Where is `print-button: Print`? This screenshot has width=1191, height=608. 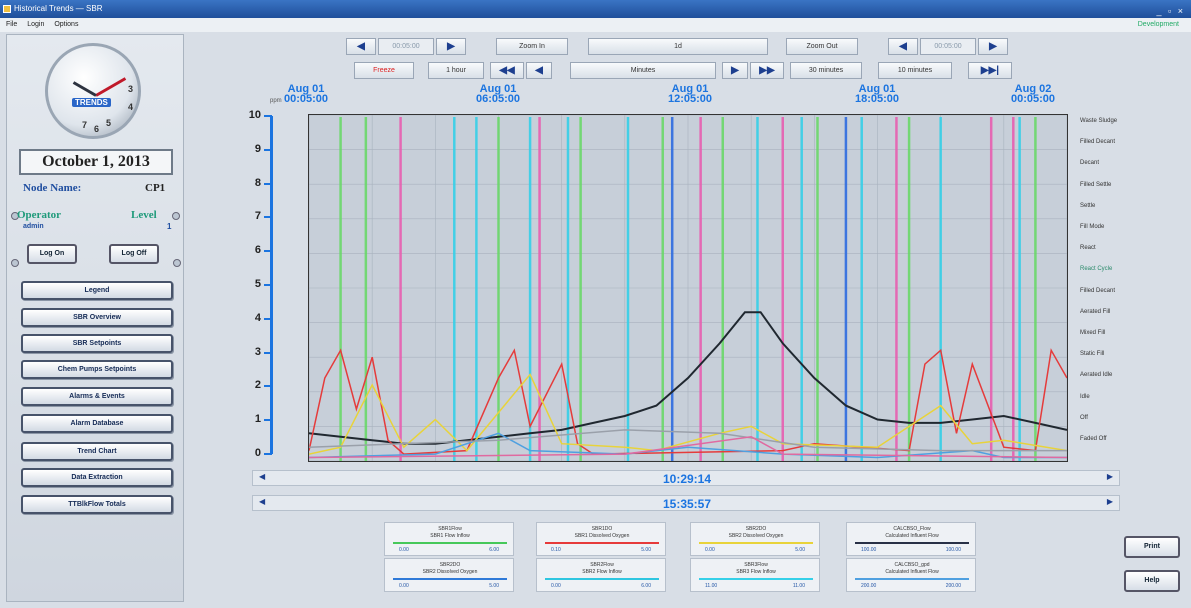
print-button: Print is located at coordinates (1152, 547).